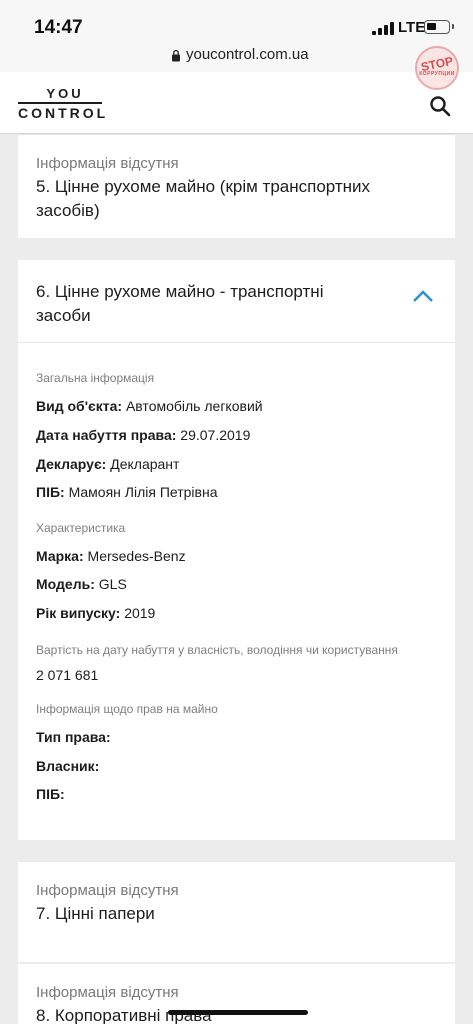  Describe the element at coordinates (236, 22) in the screenshot. I see `status-bar: 14:47 LTE` at that location.